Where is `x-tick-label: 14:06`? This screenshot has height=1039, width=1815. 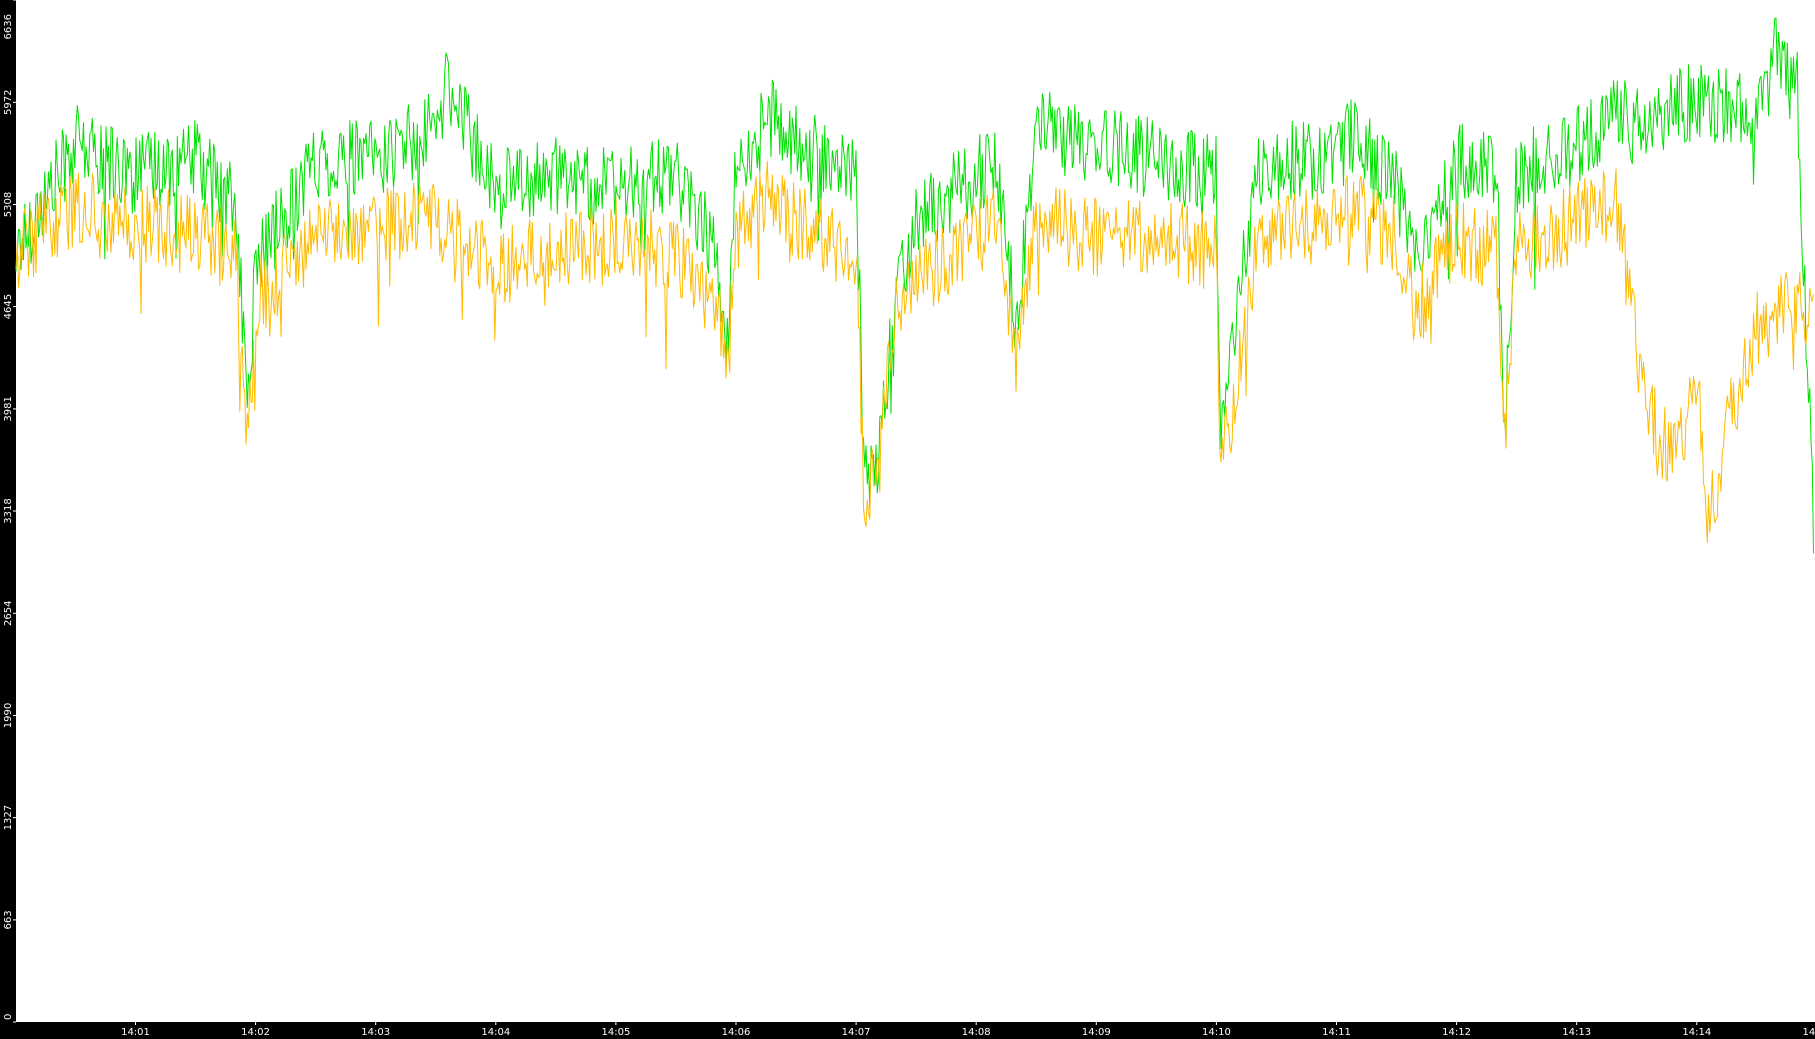 x-tick-label: 14:06 is located at coordinates (736, 1032).